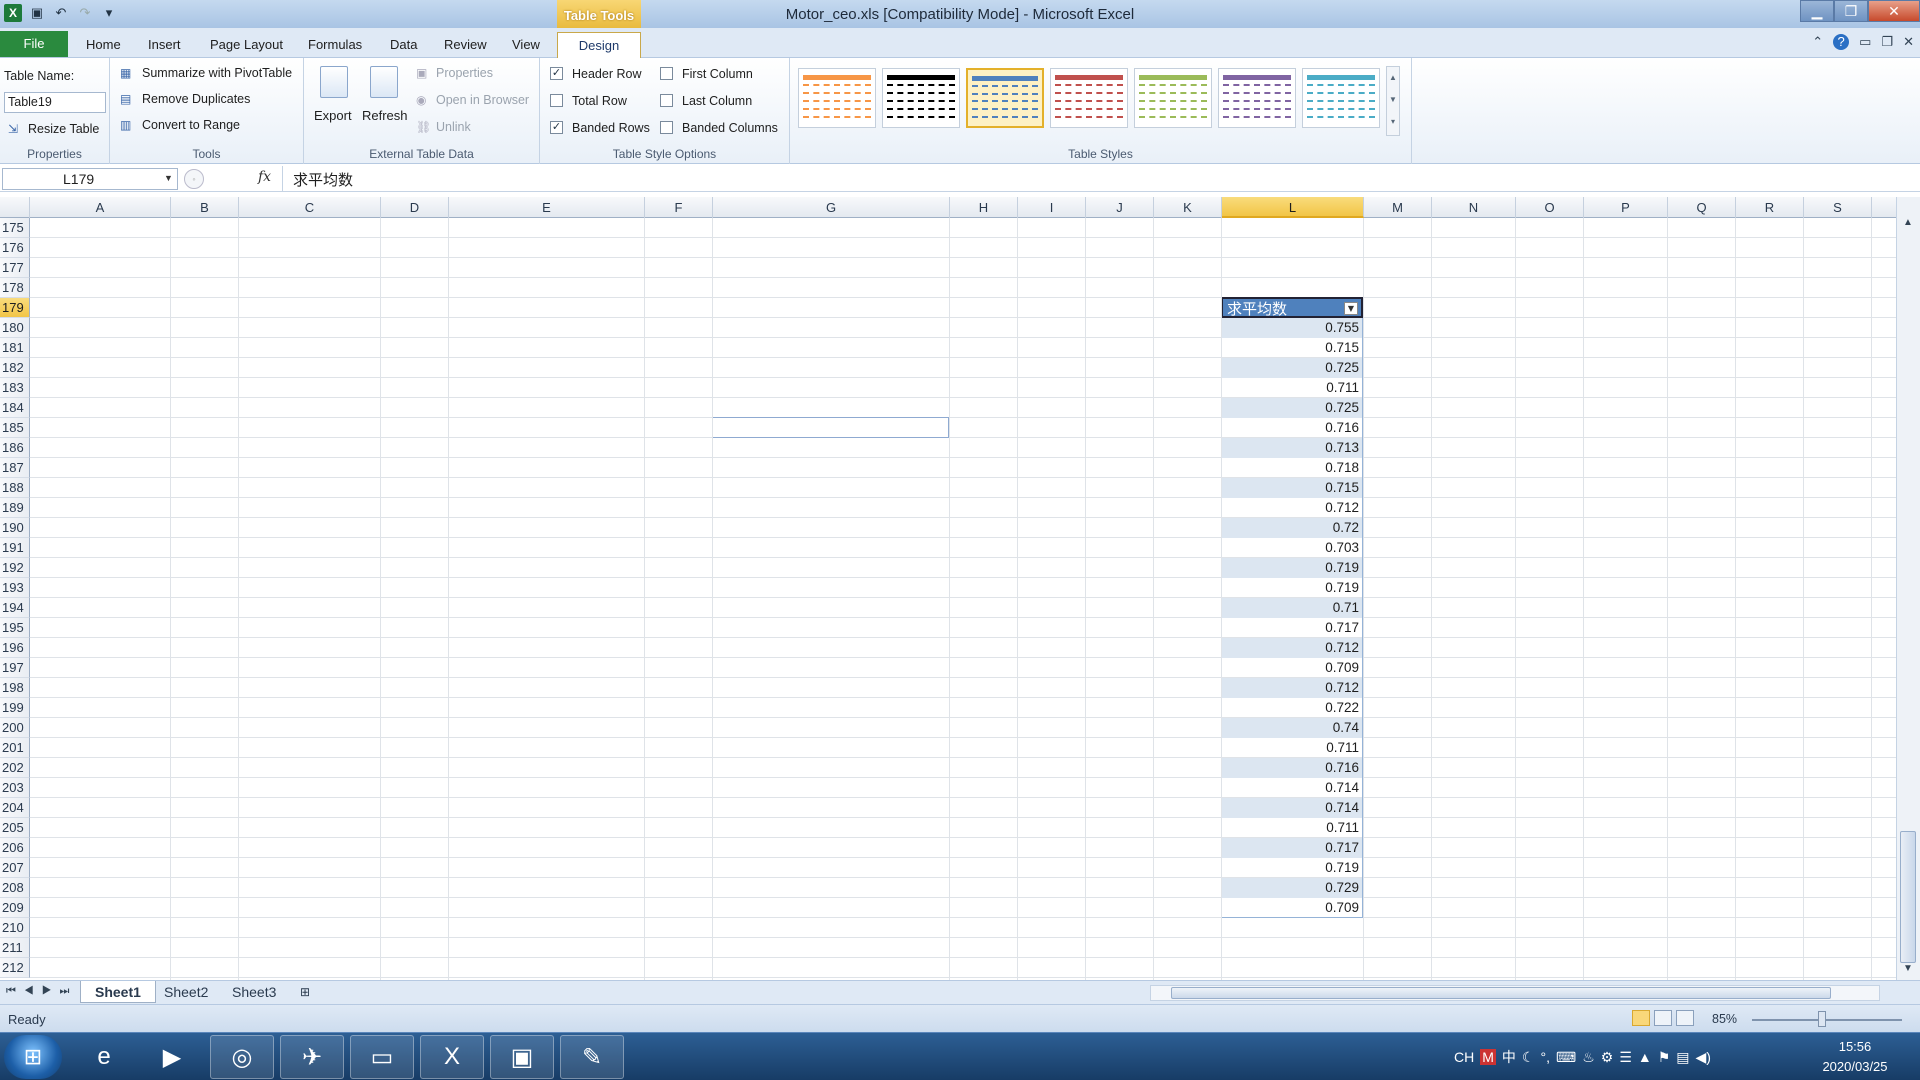 The width and height of the screenshot is (1920, 1080). Describe the element at coordinates (1685, 1018) in the screenshot. I see `page-break-view-button` at that location.